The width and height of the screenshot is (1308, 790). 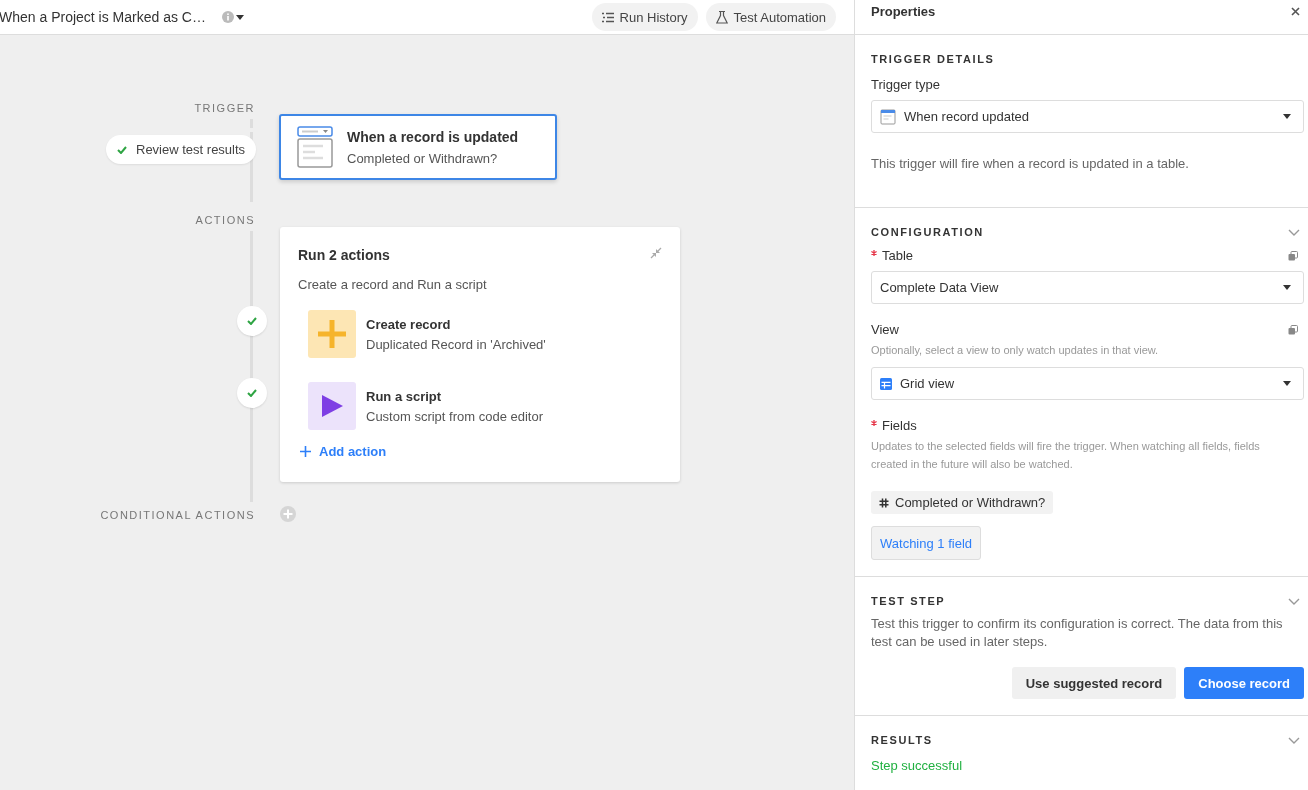 What do you see at coordinates (423, 158) in the screenshot?
I see `trigger-subtitle: Completed or Withdrawn?` at bounding box center [423, 158].